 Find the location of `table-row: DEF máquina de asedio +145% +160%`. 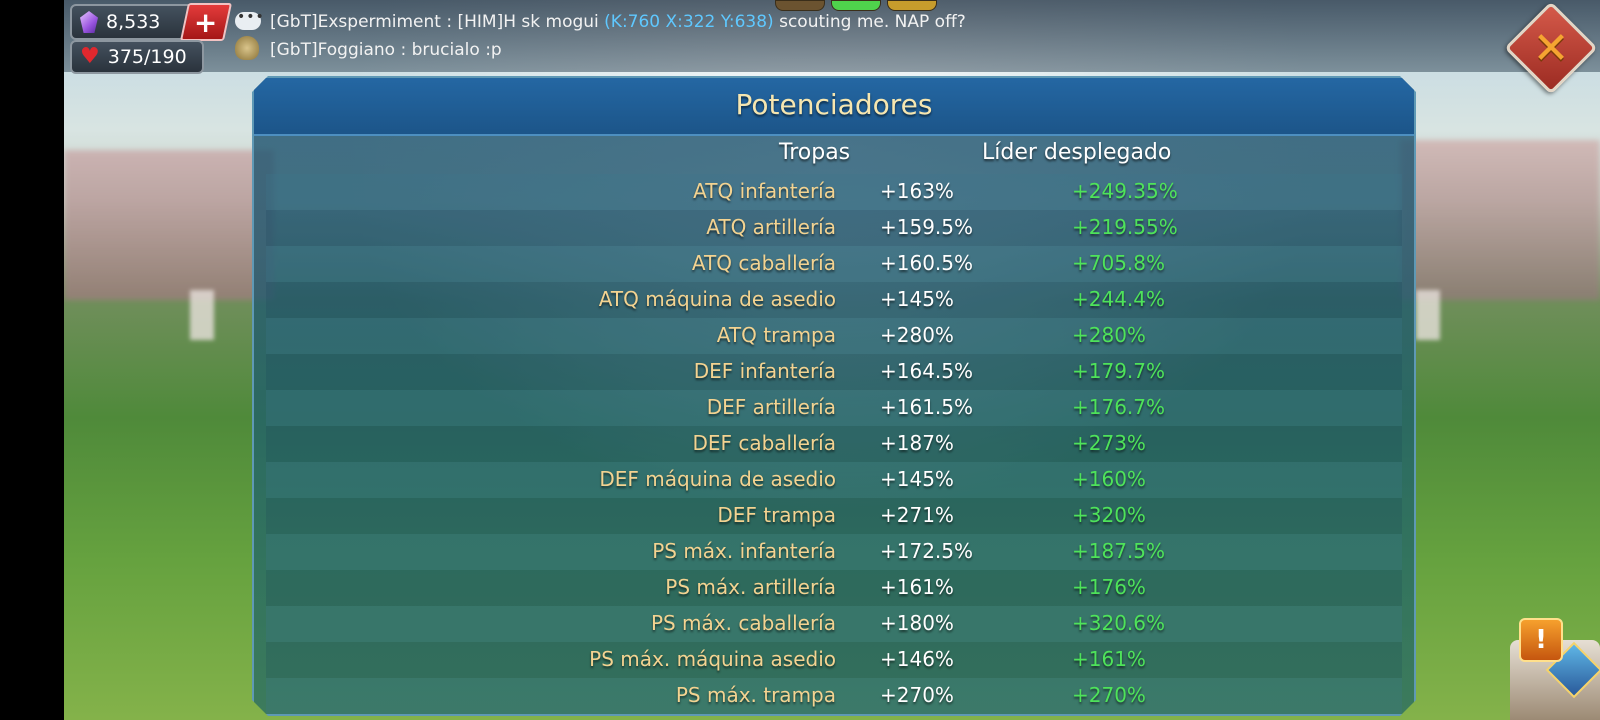

table-row: DEF máquina de asedio +145% +160% is located at coordinates (834, 480).